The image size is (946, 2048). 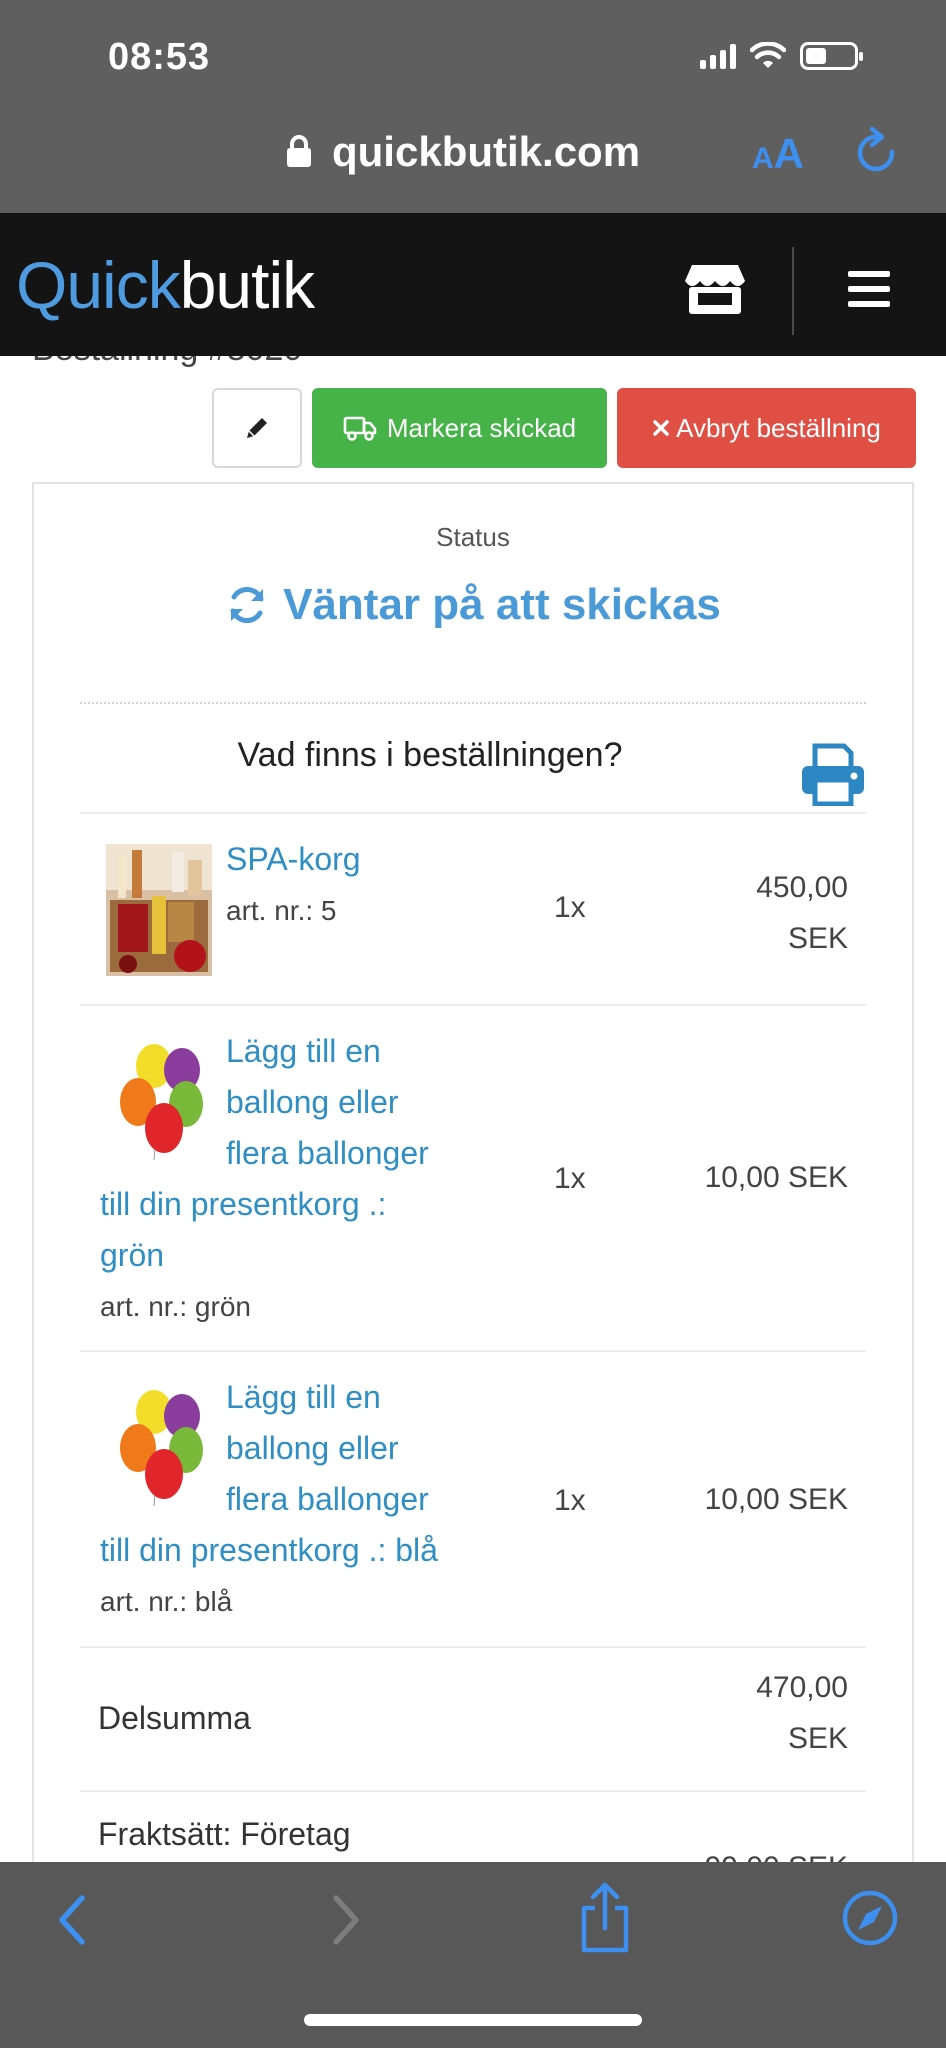 What do you see at coordinates (778, 427) in the screenshot?
I see `cancel-order-label: Avbryt beställning` at bounding box center [778, 427].